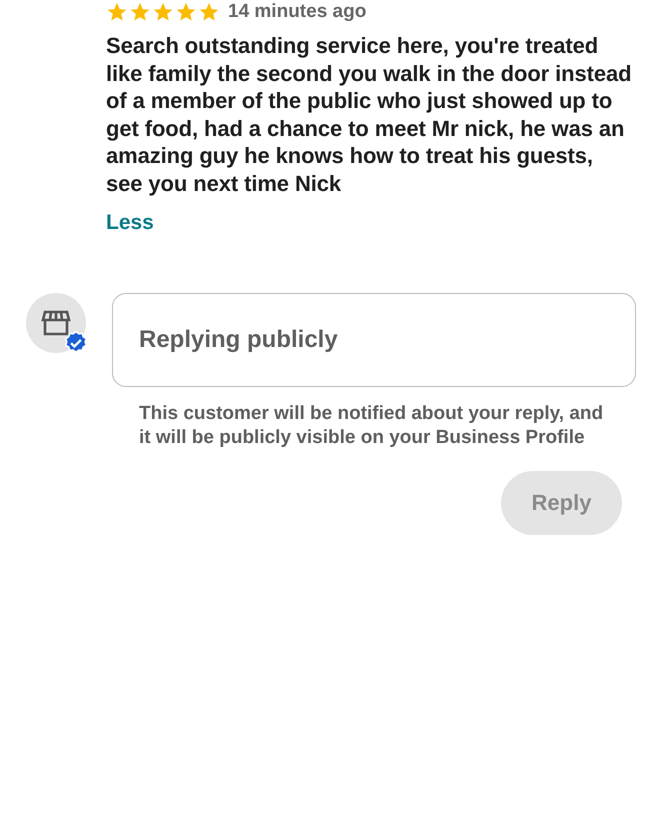 The width and height of the screenshot is (662, 828). Describe the element at coordinates (374, 340) in the screenshot. I see `reply-field: Replying publicly` at that location.